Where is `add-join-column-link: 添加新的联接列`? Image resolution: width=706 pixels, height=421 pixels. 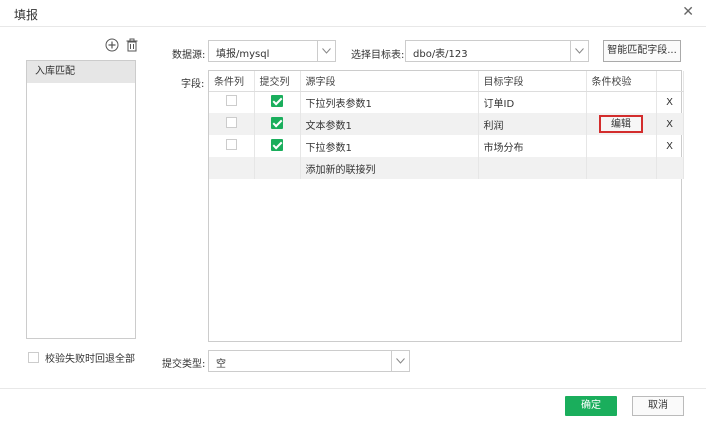 add-join-column-link: 添加新的联接列 is located at coordinates (389, 168).